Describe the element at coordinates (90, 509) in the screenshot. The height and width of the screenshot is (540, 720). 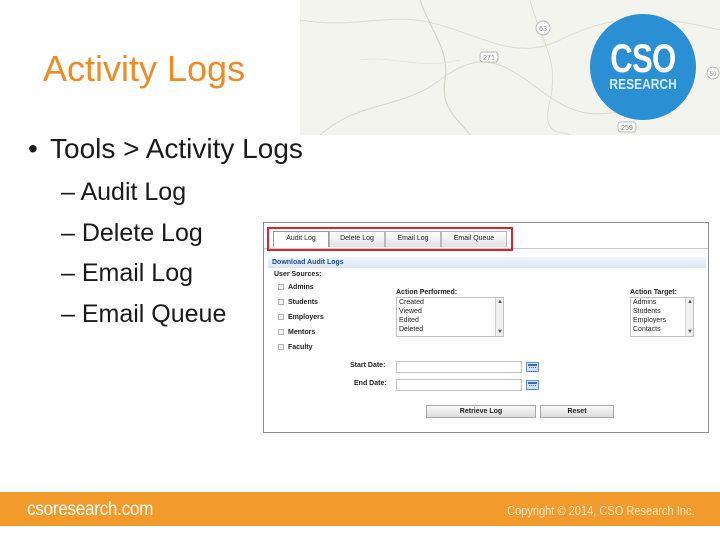
I see `footer-site: csoresearch.com` at that location.